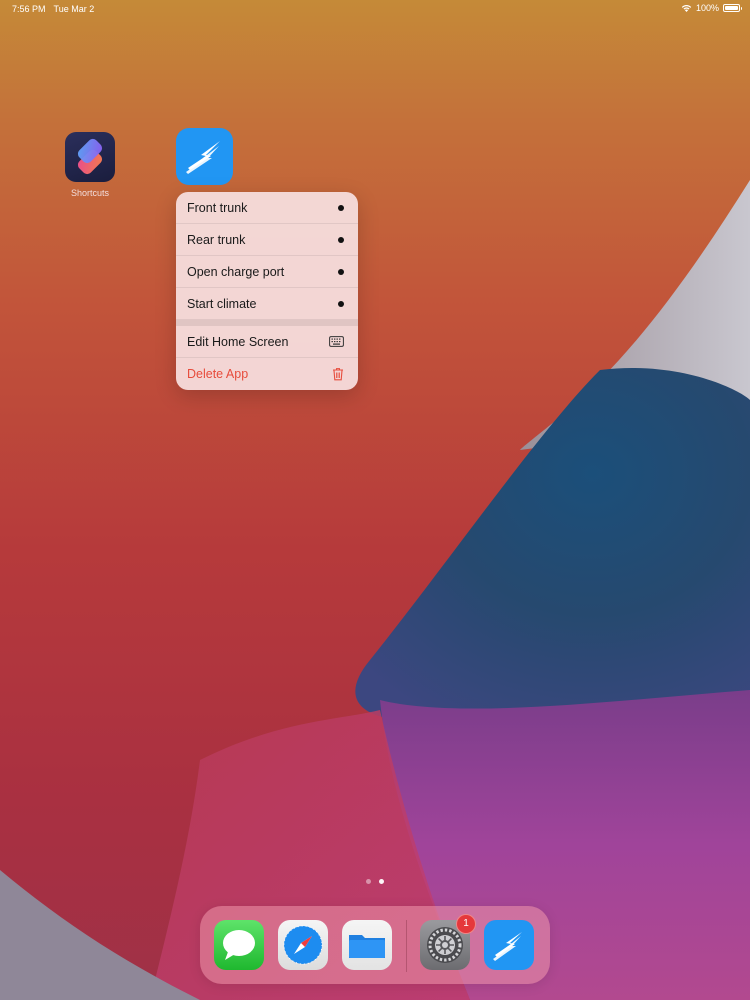 This screenshot has height=1000, width=750. What do you see at coordinates (406, 946) in the screenshot?
I see `dock-divider` at bounding box center [406, 946].